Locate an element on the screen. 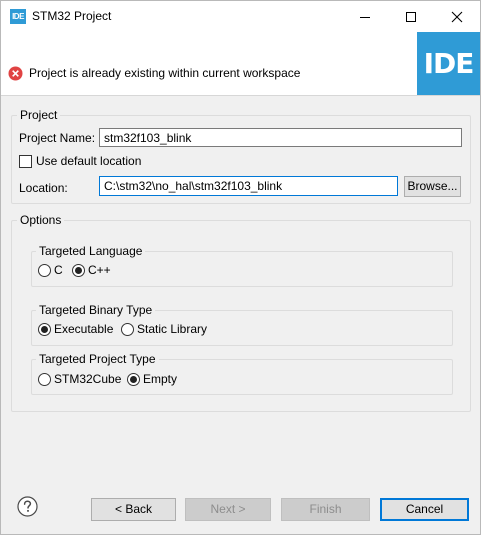 The image size is (481, 535). window-title: STM32 Project is located at coordinates (72, 16).